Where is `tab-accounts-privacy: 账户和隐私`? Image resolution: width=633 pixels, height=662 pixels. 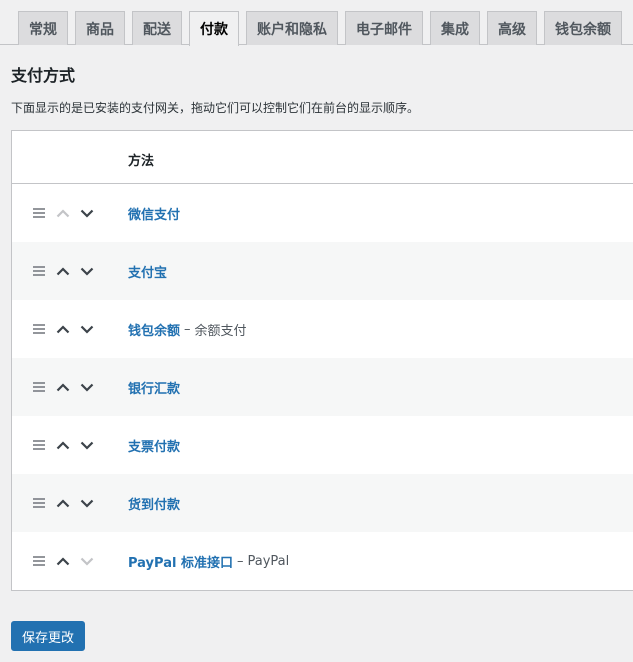
tab-accounts-privacy: 账户和隐私 is located at coordinates (292, 28).